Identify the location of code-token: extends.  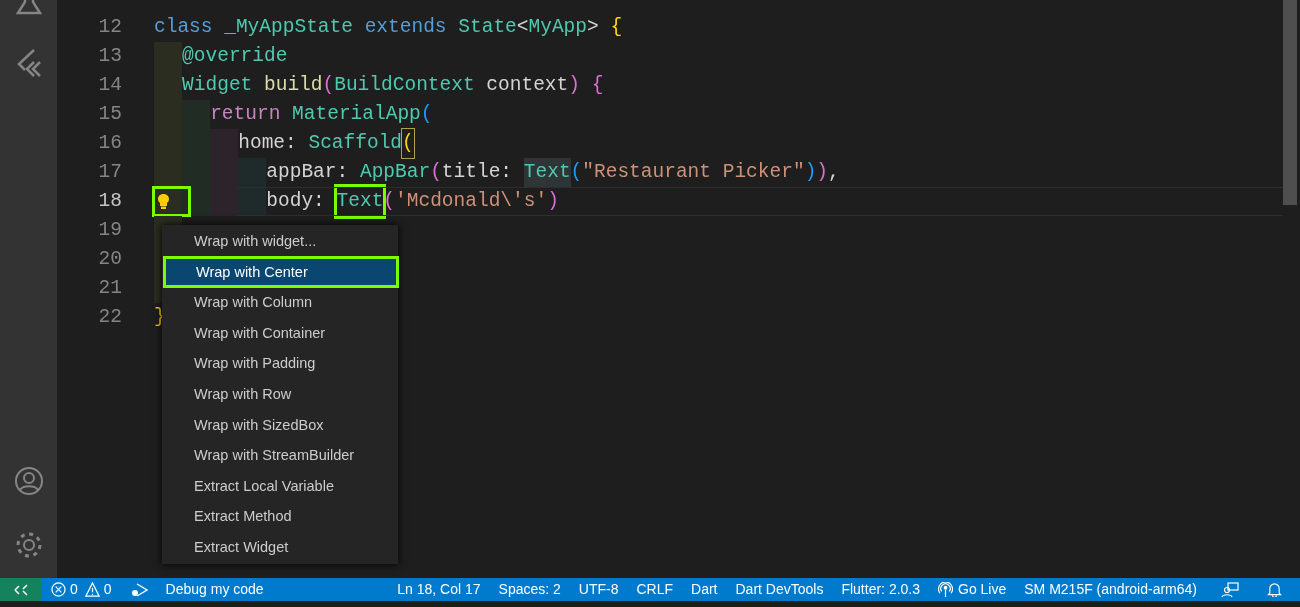
(406, 27).